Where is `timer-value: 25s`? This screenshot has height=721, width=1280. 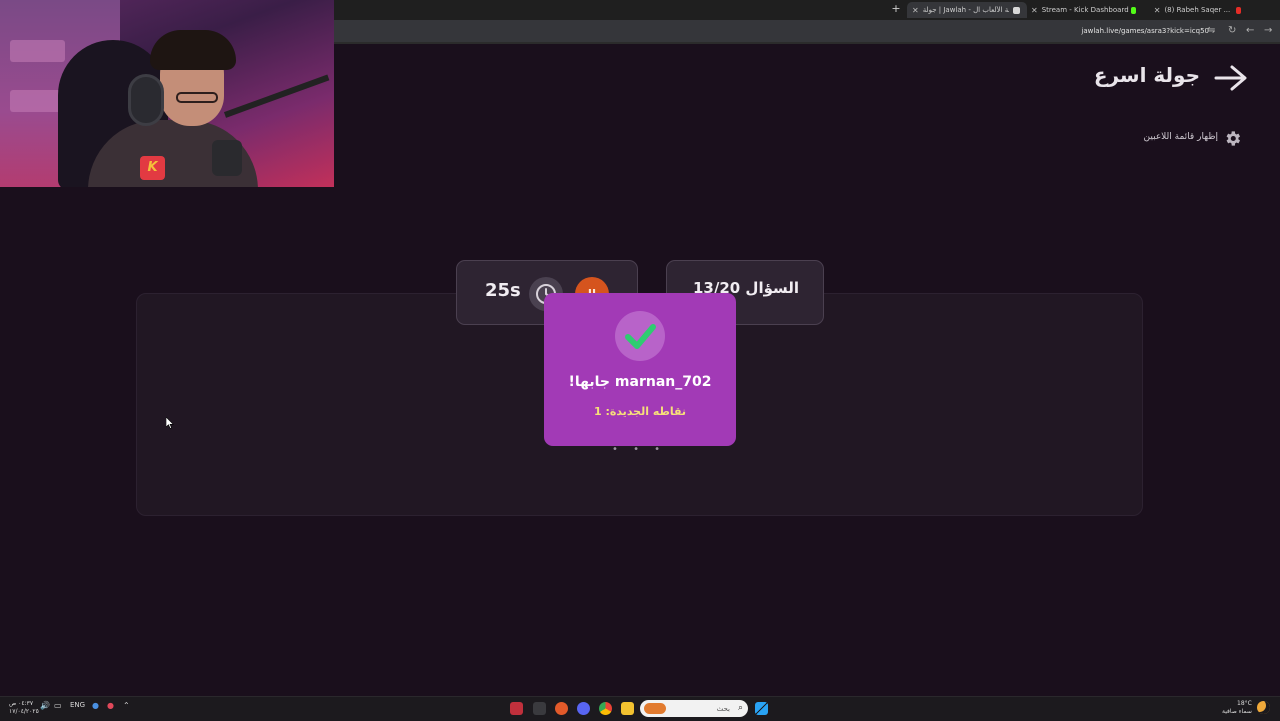
timer-value: 25s is located at coordinates (503, 290).